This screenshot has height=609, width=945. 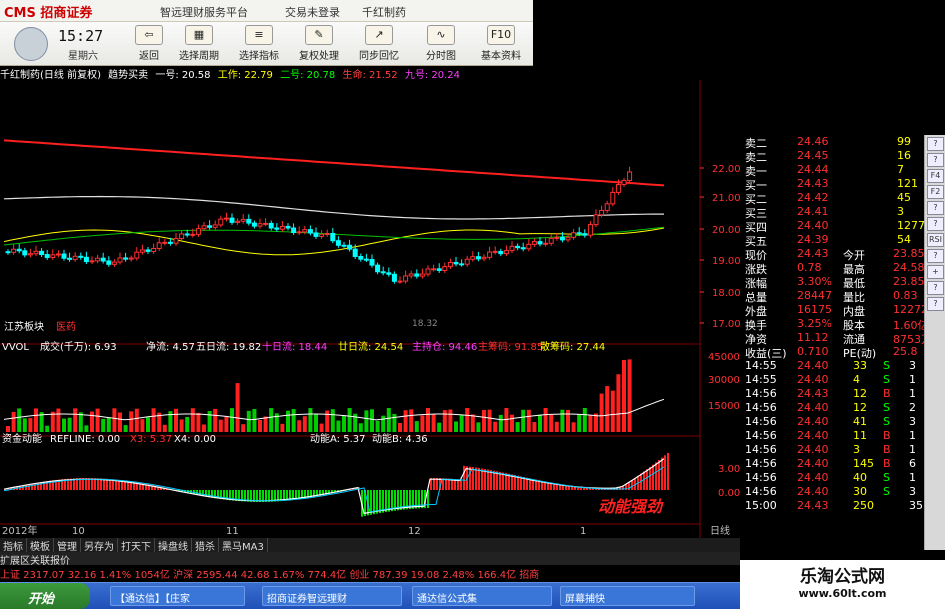 What do you see at coordinates (319, 35) in the screenshot?
I see `adjust-icon: ✎` at bounding box center [319, 35].